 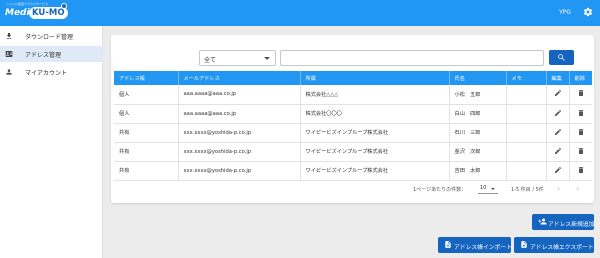 I want to click on column-header-email: メールアドレス, so click(x=238, y=78).